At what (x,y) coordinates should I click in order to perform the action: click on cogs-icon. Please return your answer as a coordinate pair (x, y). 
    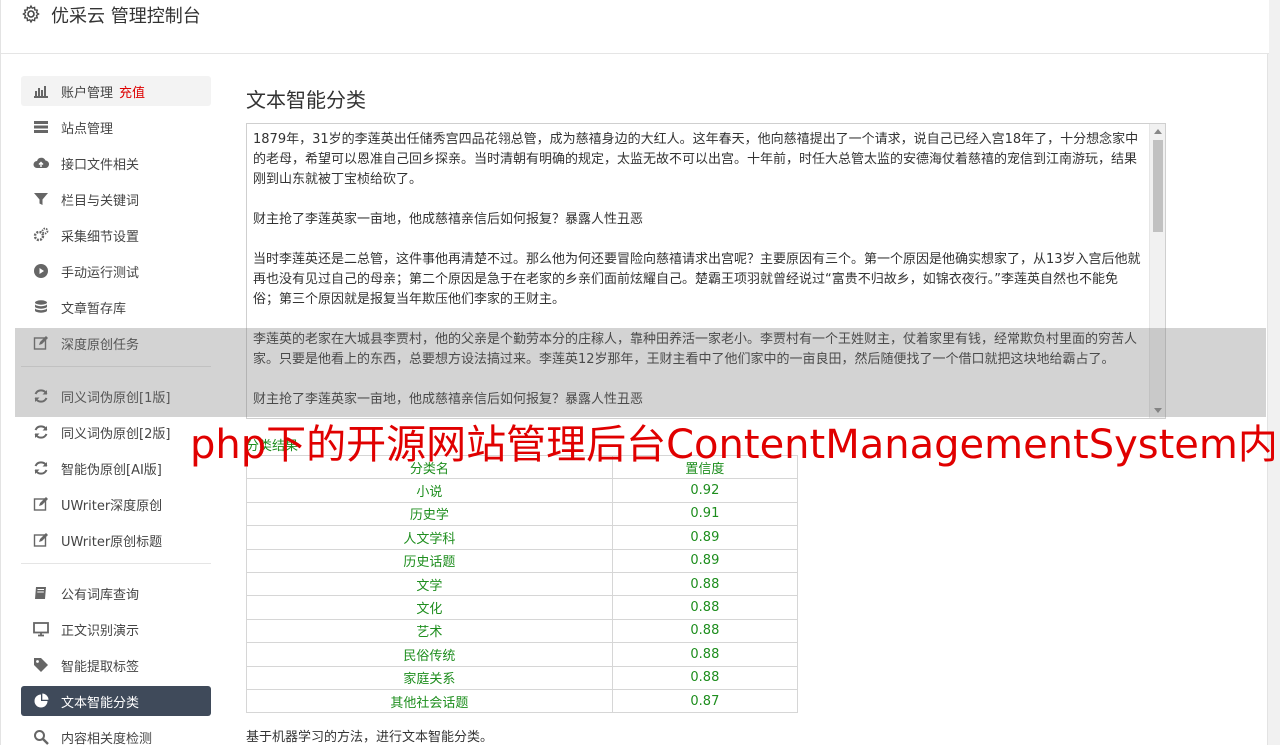
    Looking at the image, I should click on (41, 234).